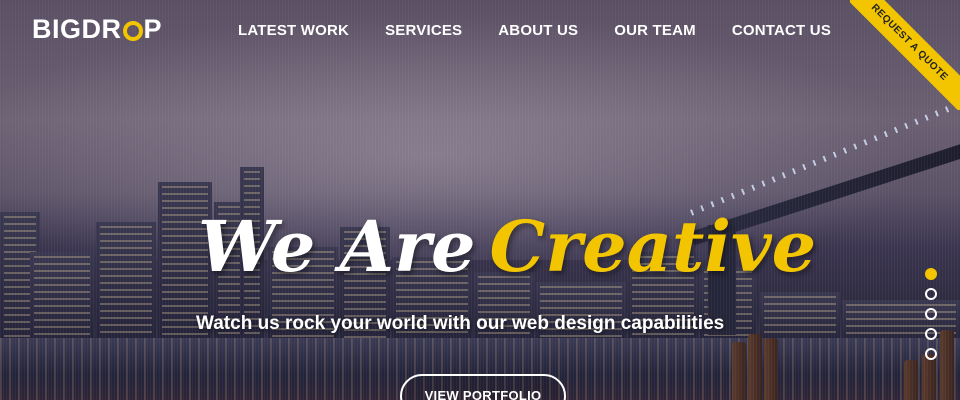 The image size is (960, 400). What do you see at coordinates (653, 246) in the screenshot?
I see `headline-accent-text: Creative` at bounding box center [653, 246].